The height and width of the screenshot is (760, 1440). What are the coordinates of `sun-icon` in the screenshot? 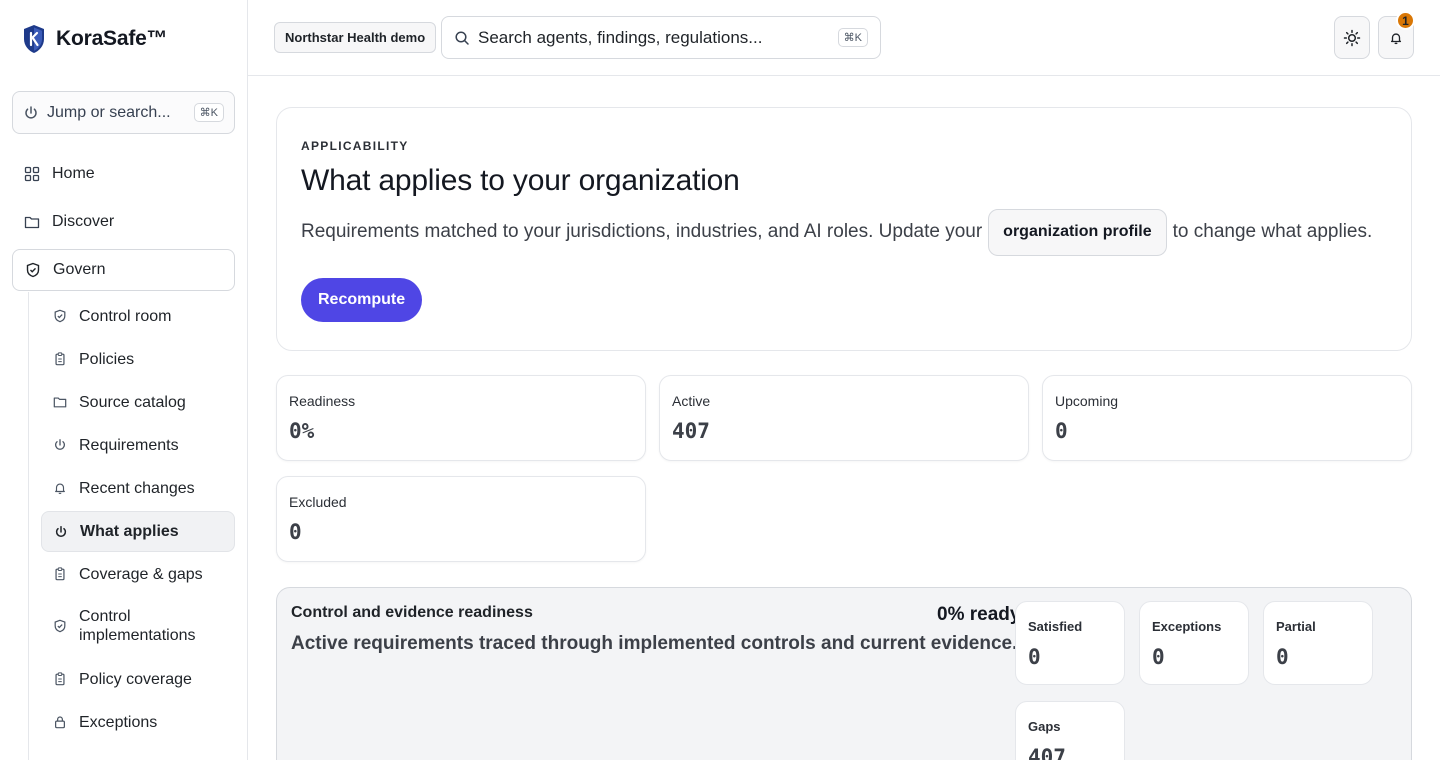 It's located at (1352, 37).